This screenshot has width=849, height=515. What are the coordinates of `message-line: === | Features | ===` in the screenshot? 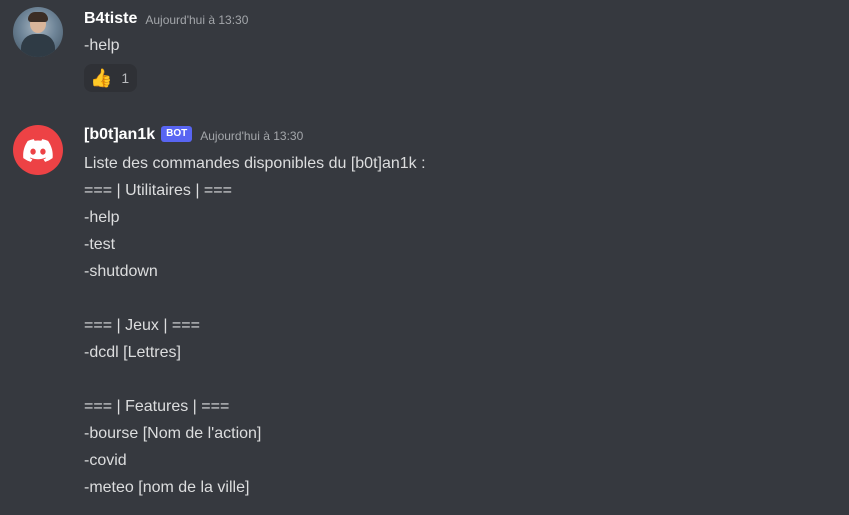 It's located at (157, 406).